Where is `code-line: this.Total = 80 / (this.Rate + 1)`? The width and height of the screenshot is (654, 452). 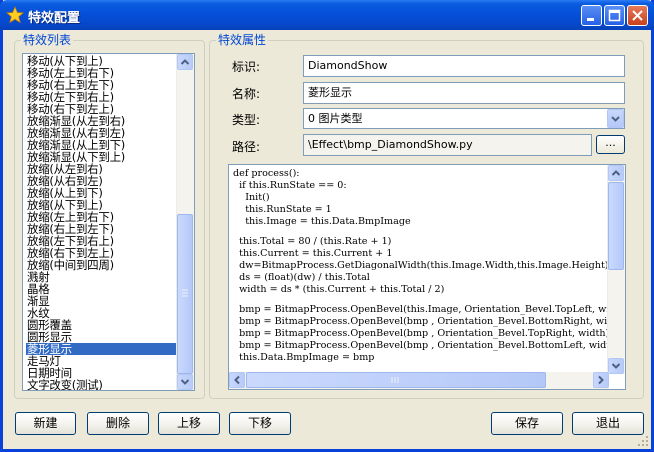 code-line: this.Total = 80 / (this.Rate + 1) is located at coordinates (312, 241).